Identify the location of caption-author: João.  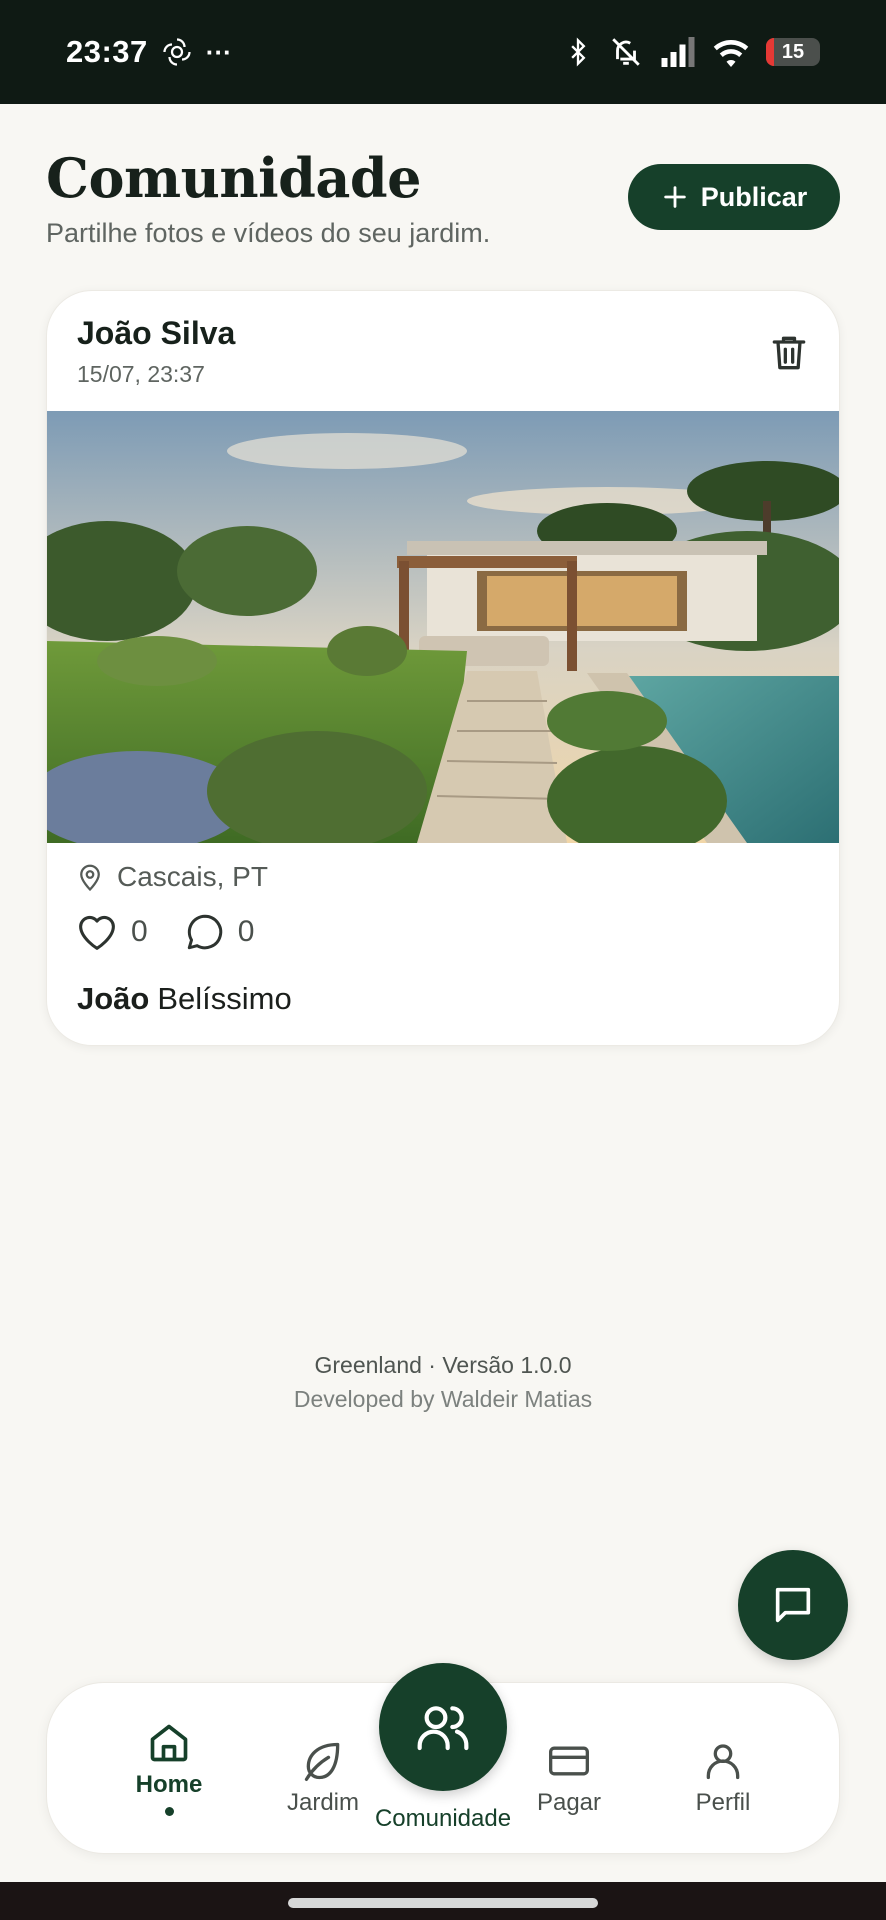
(113, 998).